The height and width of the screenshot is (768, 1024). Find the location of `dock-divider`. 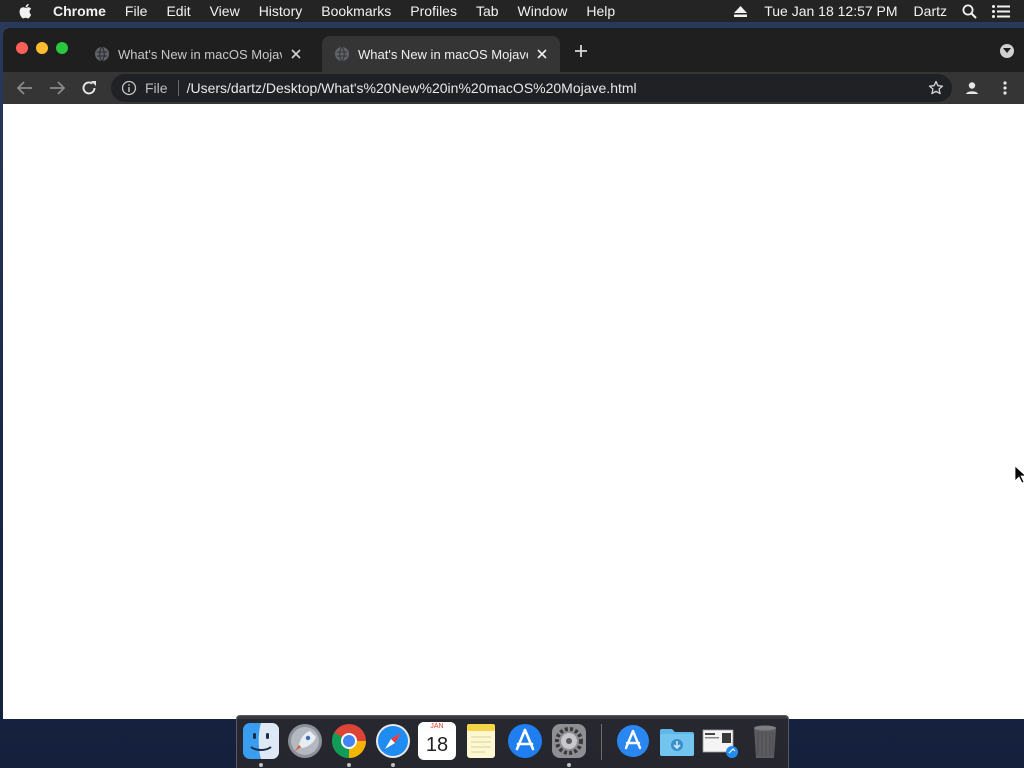

dock-divider is located at coordinates (601, 742).